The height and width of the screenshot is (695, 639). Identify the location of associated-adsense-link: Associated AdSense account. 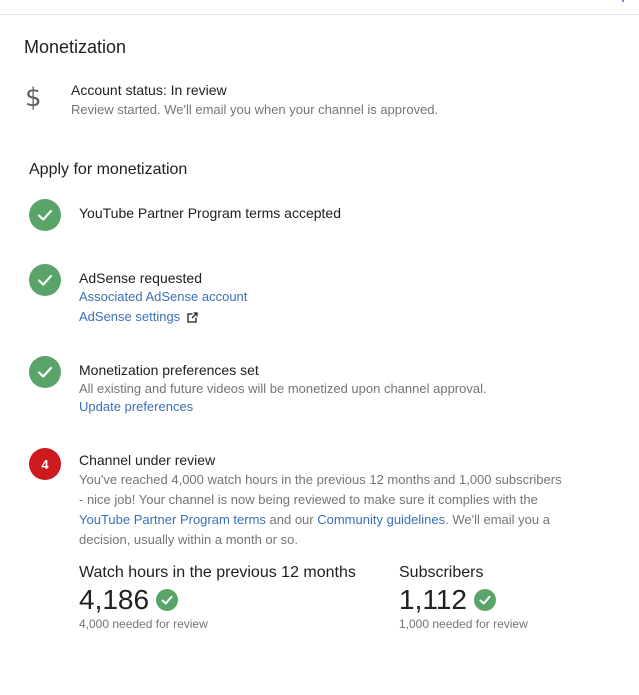
(163, 296).